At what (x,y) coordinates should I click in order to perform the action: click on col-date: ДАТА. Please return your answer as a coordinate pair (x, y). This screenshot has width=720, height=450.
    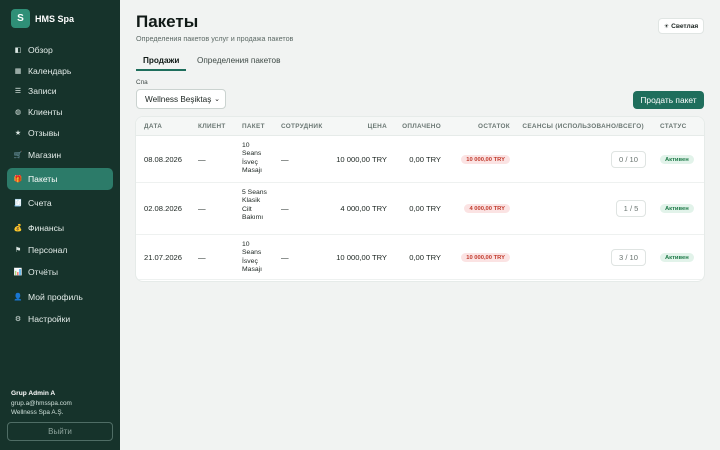
    Looking at the image, I should click on (153, 126).